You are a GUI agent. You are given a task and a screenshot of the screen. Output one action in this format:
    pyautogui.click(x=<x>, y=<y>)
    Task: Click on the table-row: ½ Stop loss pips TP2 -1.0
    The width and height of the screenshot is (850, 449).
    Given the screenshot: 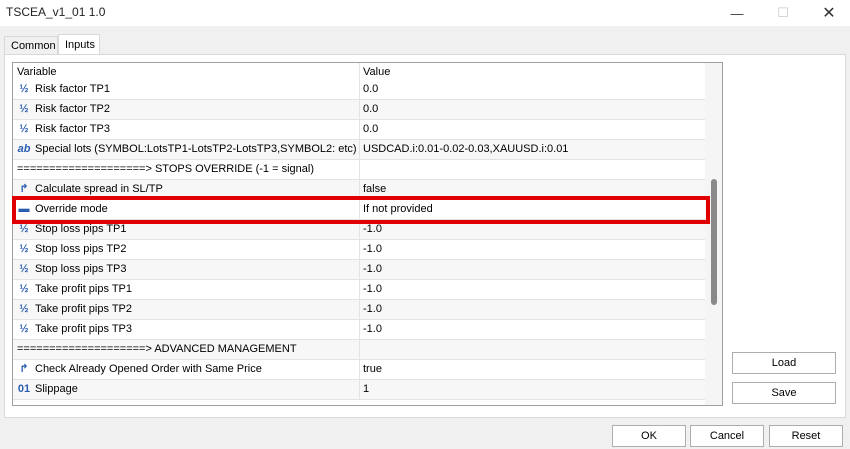 What is the action you would take?
    pyautogui.click(x=359, y=250)
    